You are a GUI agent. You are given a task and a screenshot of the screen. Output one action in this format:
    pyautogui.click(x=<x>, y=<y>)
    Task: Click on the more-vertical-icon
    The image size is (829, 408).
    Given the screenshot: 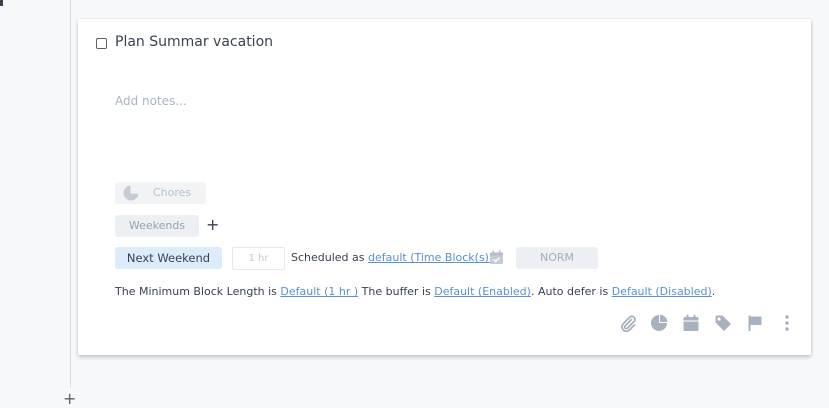 What is the action you would take?
    pyautogui.click(x=787, y=323)
    